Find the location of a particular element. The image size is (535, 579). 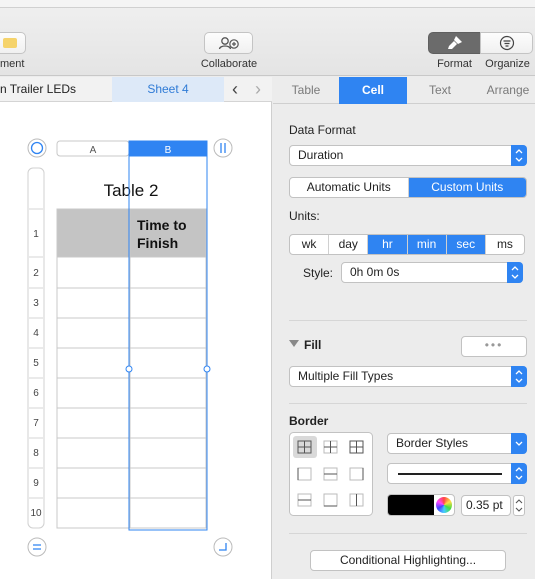

unit-ms: ms is located at coordinates (505, 244).